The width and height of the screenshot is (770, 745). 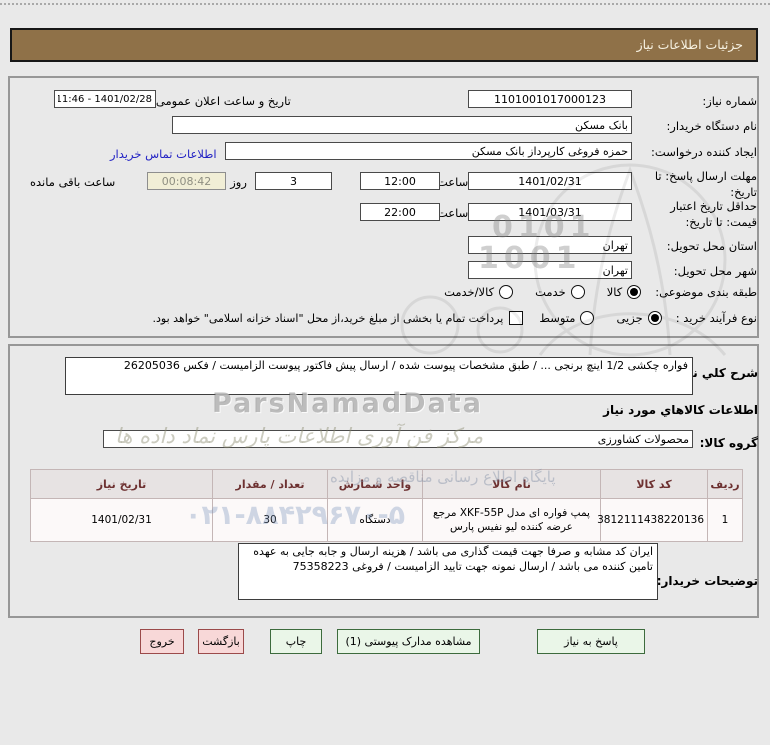 I want to click on classification-radio-service, so click(x=577, y=292).